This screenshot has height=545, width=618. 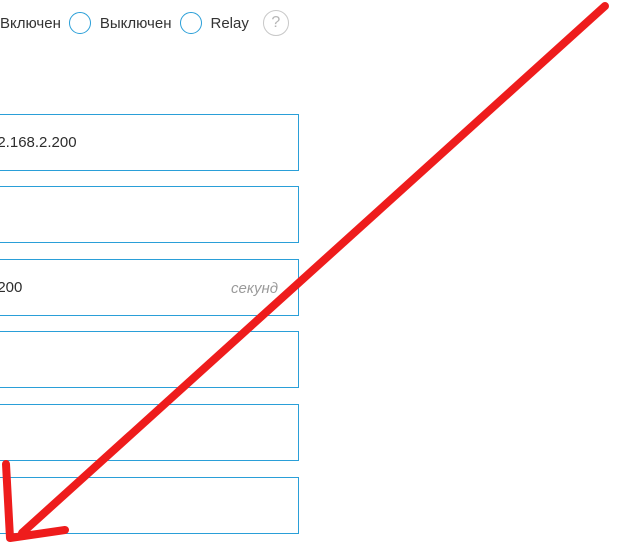 What do you see at coordinates (149, 287) in the screenshot?
I see `lease-time-field: секунд` at bounding box center [149, 287].